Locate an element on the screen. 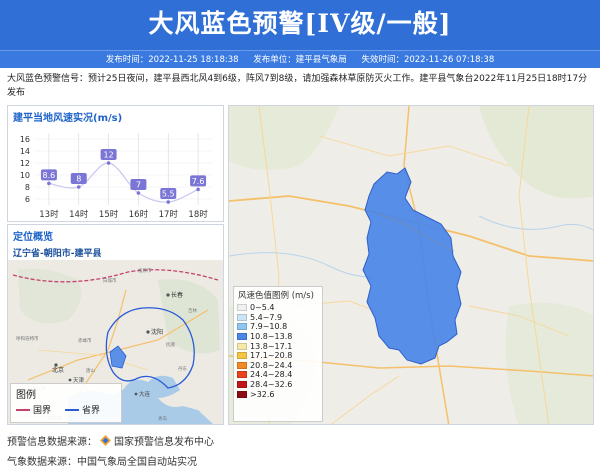 The image size is (600, 471). city-label: 长春 is located at coordinates (177, 295).